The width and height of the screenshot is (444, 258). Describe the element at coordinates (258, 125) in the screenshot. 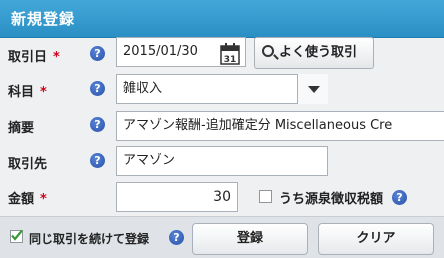

I see `description-value: アマゾン報酬-追加確定分 Miscellaneous Cre` at that location.